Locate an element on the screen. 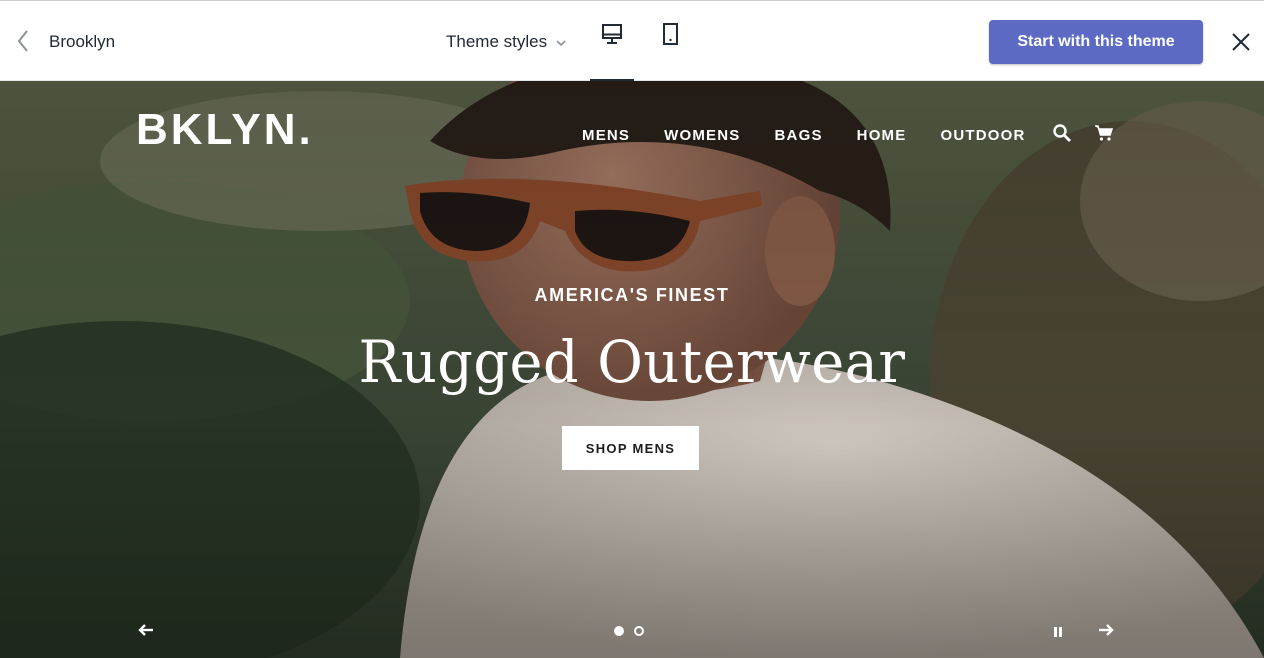  shop-mens-button: SHOP MENS is located at coordinates (630, 448).